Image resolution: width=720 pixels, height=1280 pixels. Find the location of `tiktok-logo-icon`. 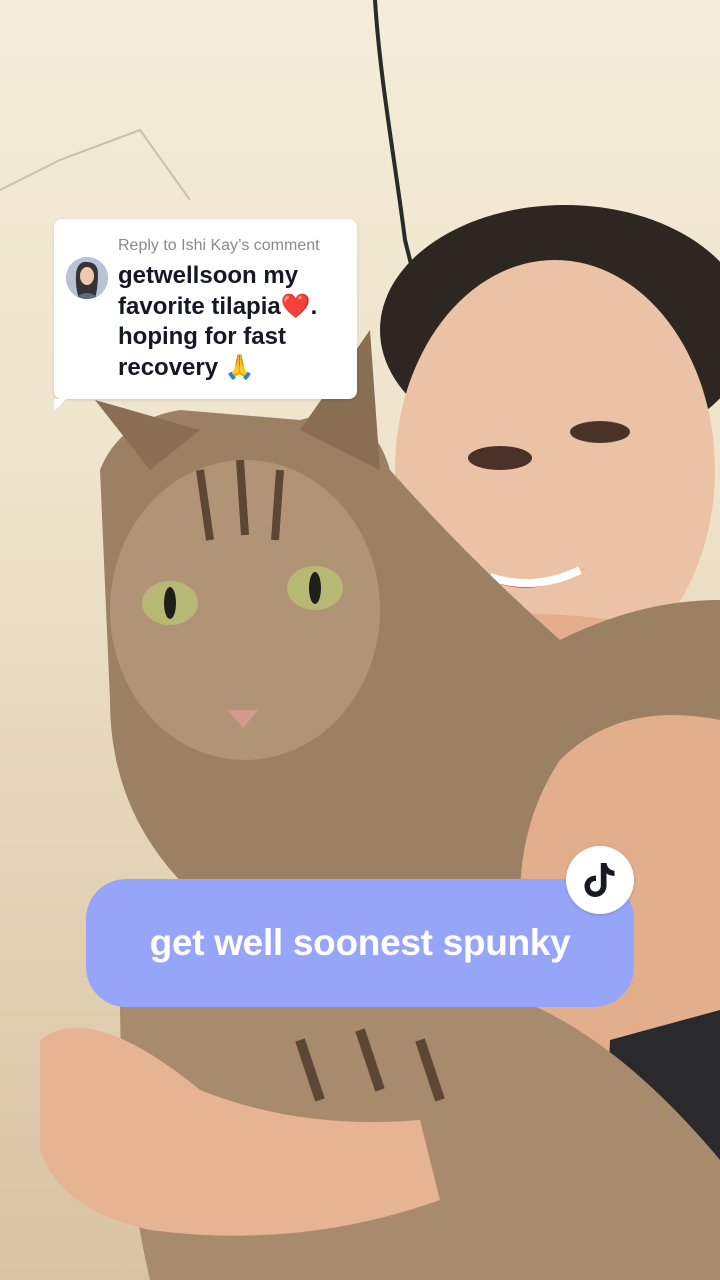

tiktok-logo-icon is located at coordinates (600, 880).